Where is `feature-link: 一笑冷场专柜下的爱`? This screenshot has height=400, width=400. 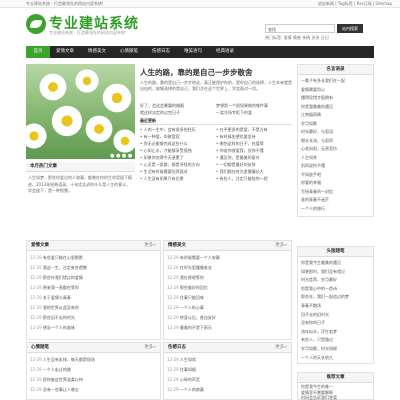 feature-link: 一笑冷场专柜下的爱 is located at coordinates (254, 112).